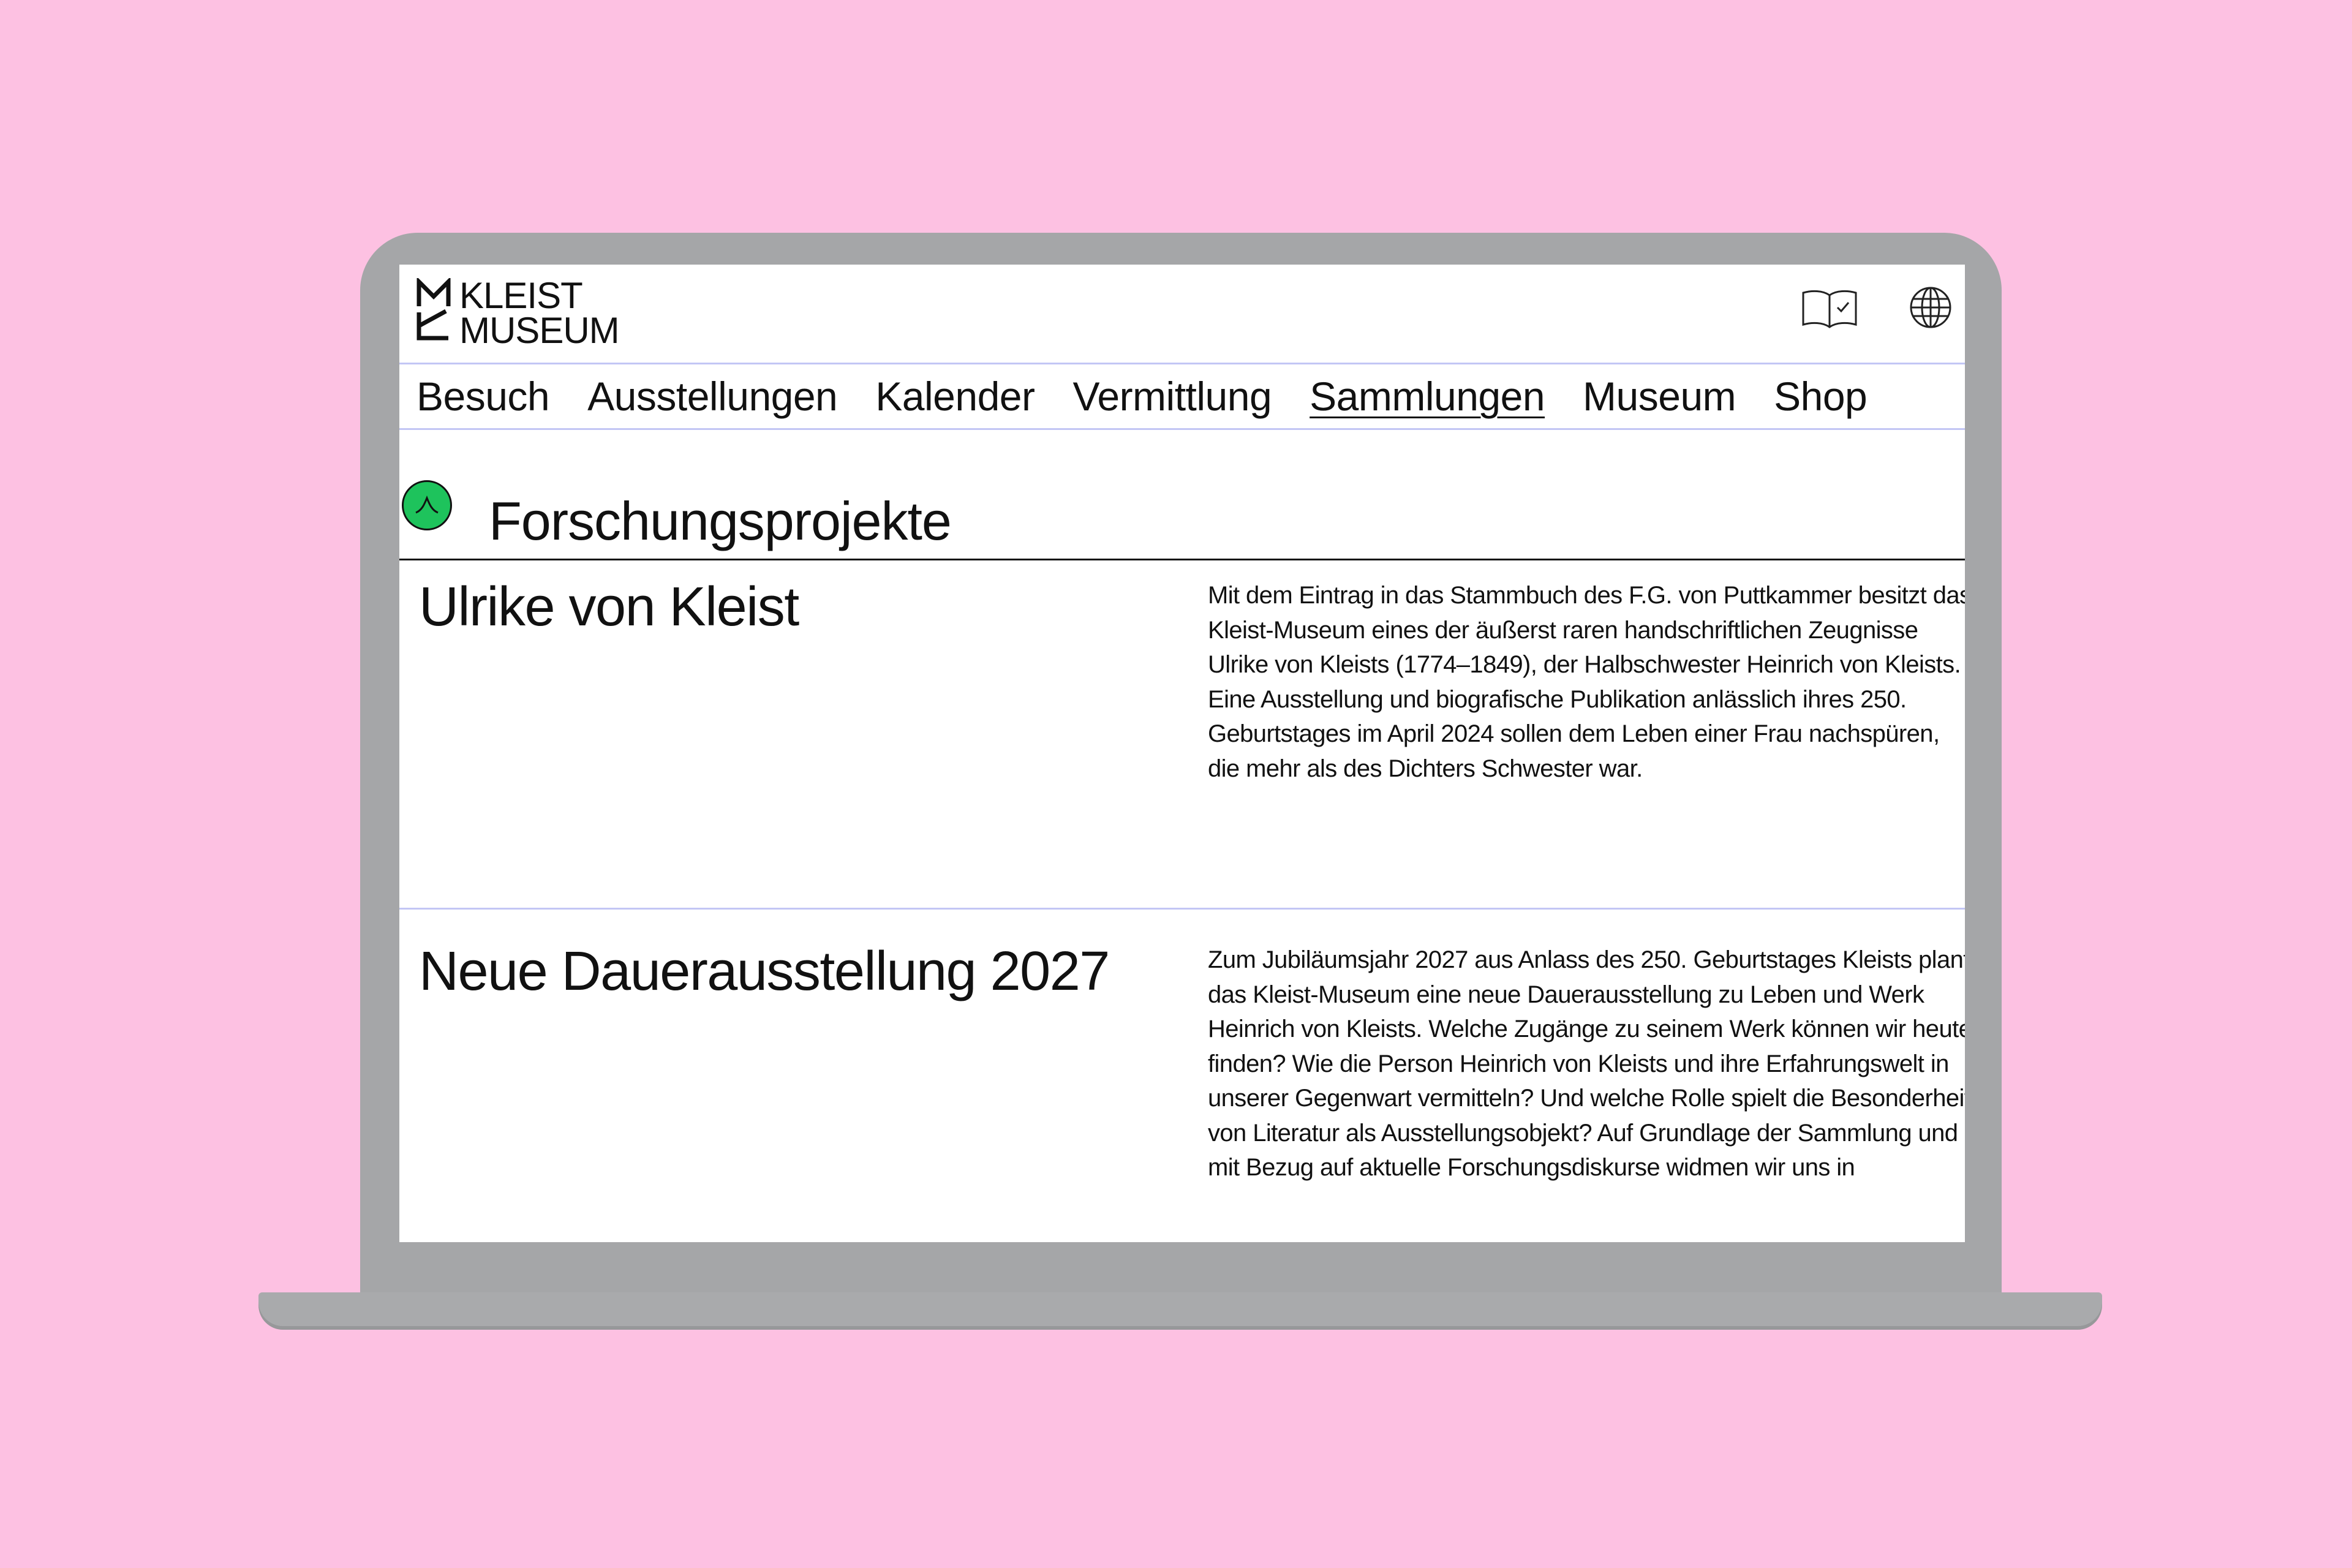  I want to click on site-header: KLEIST MUSEUM, so click(1182, 314).